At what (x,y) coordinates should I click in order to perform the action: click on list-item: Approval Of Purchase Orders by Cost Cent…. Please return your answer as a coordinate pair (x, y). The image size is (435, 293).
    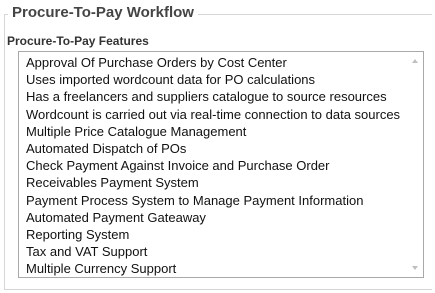
    Looking at the image, I should click on (216, 62).